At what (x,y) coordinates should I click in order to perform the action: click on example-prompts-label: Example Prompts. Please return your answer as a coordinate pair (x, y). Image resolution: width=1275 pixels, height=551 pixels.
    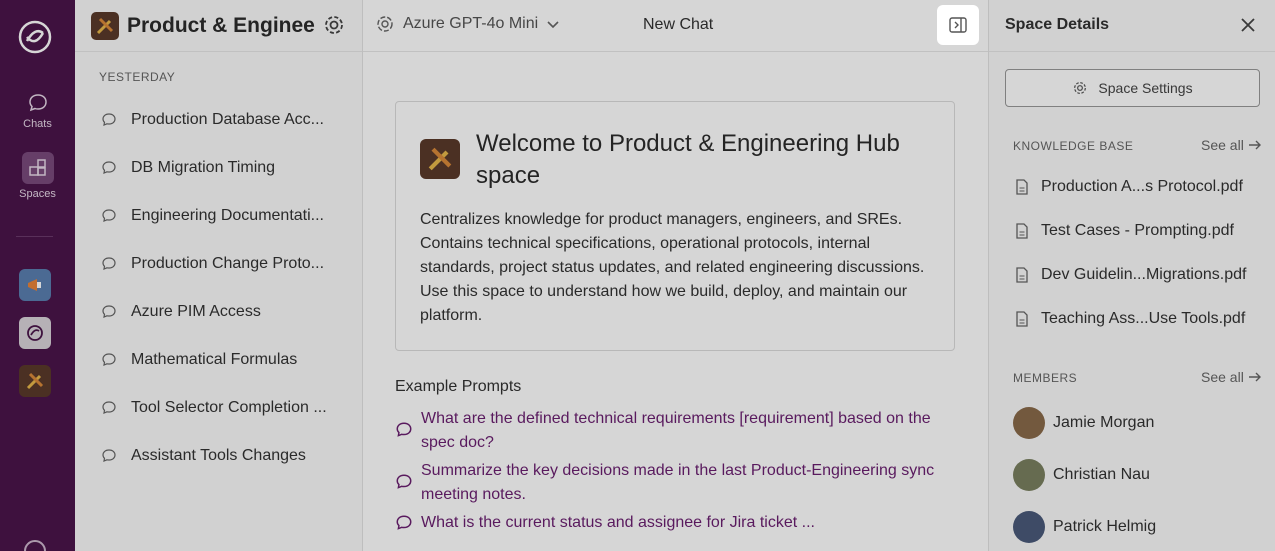
    Looking at the image, I should click on (458, 386).